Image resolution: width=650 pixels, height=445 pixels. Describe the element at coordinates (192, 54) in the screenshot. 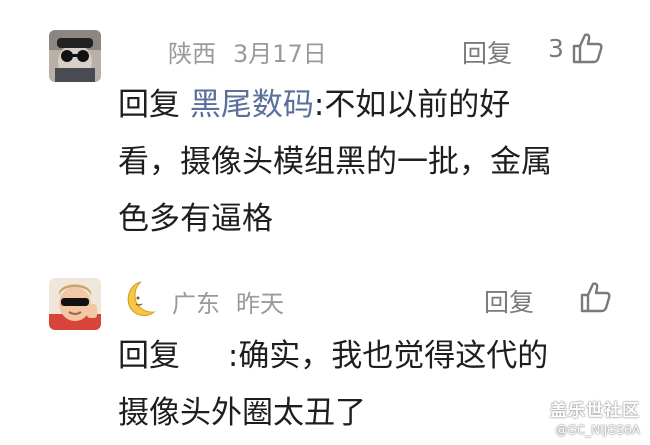

I see `comment-location: 陕西` at that location.